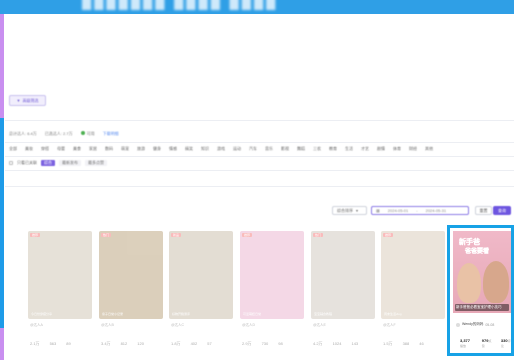 The width and height of the screenshot is (514, 360). What do you see at coordinates (93, 149) in the screenshot?
I see `tab-5: 家居` at bounding box center [93, 149].